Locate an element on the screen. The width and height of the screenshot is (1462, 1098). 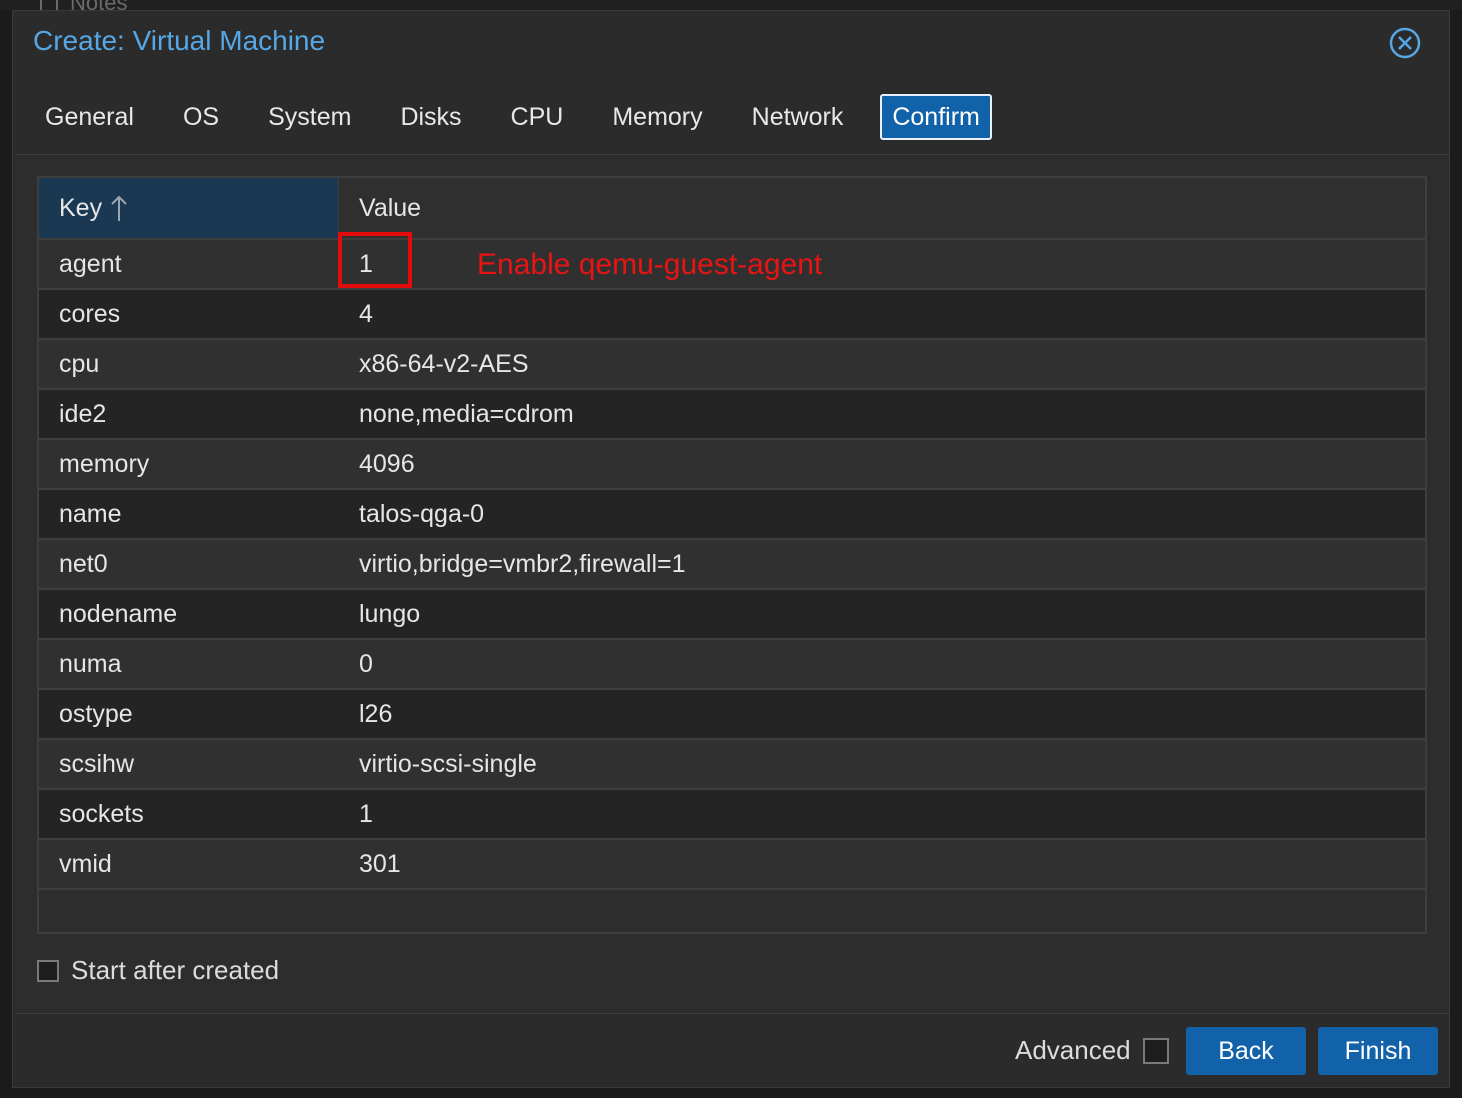
row-key: ide2 is located at coordinates (83, 413).